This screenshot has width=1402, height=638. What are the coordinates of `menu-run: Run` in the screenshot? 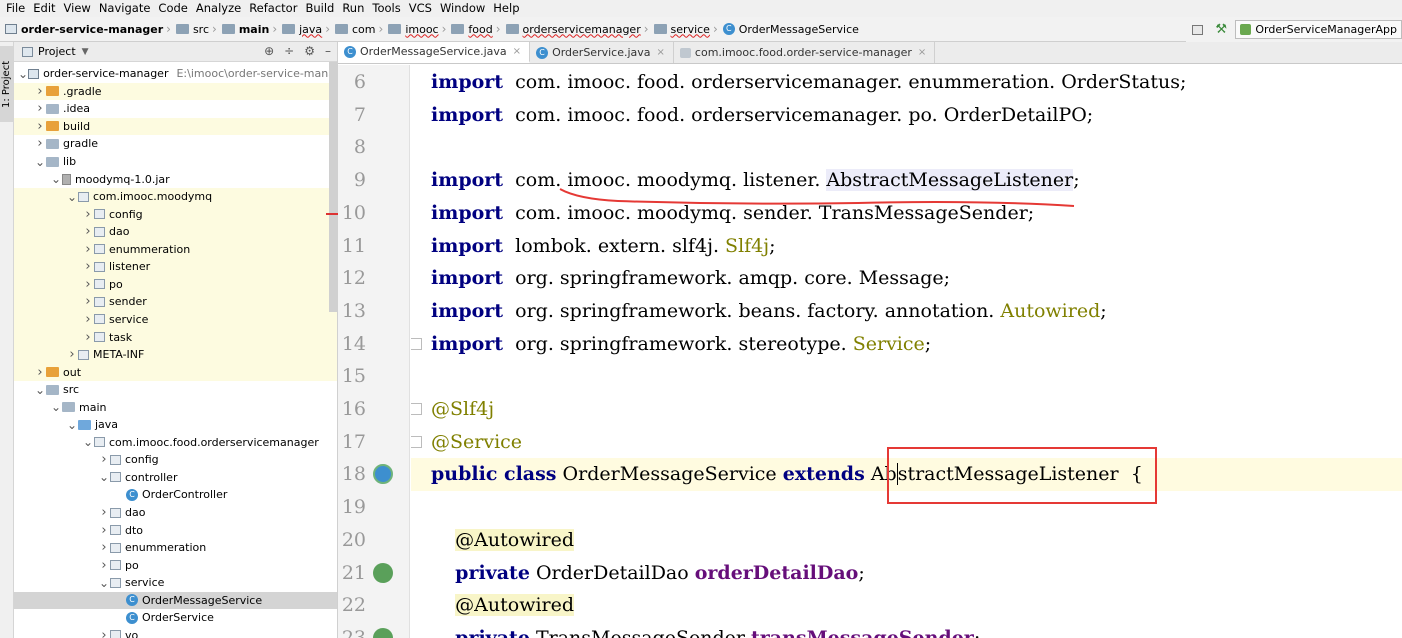 It's located at (353, 8).